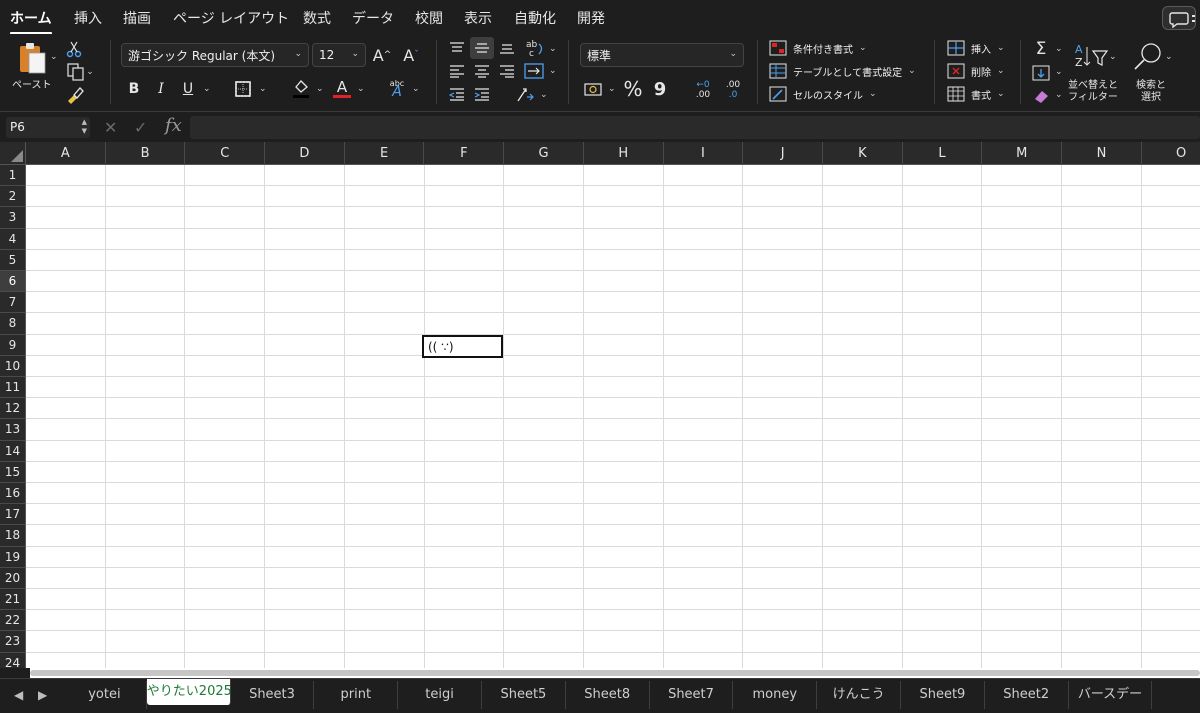 Image resolution: width=1200 pixels, height=713 pixels. I want to click on align-left-button, so click(457, 71).